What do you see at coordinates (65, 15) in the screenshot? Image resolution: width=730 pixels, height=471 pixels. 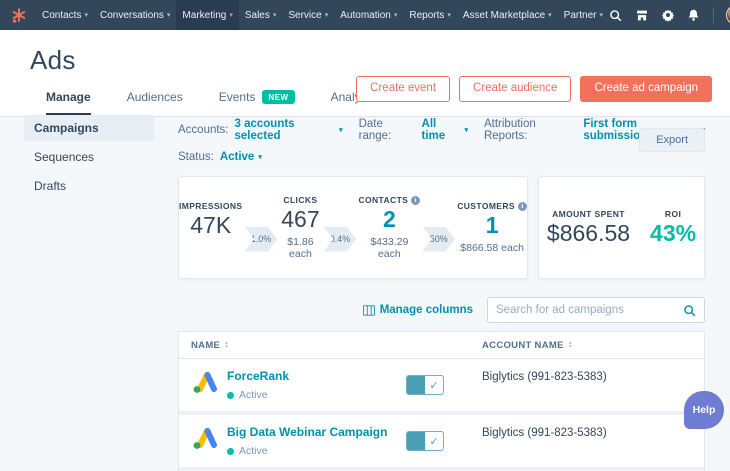 I see `nav-item-contacts: Contacts ▾` at bounding box center [65, 15].